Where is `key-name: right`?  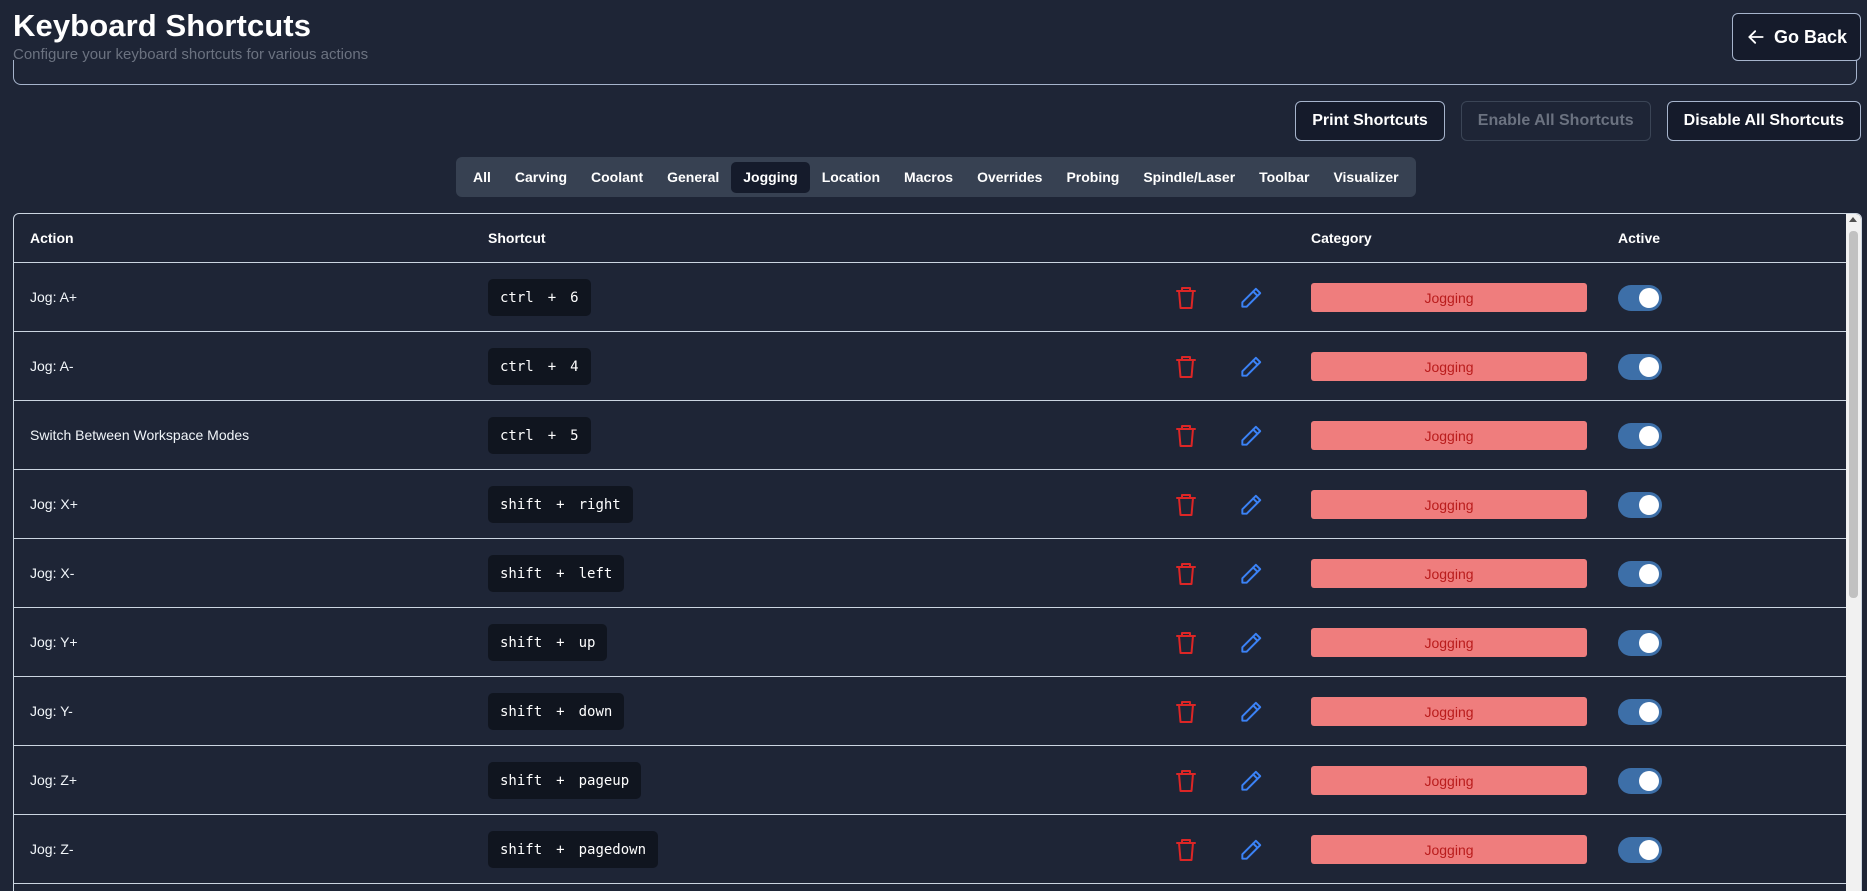
key-name: right is located at coordinates (599, 504).